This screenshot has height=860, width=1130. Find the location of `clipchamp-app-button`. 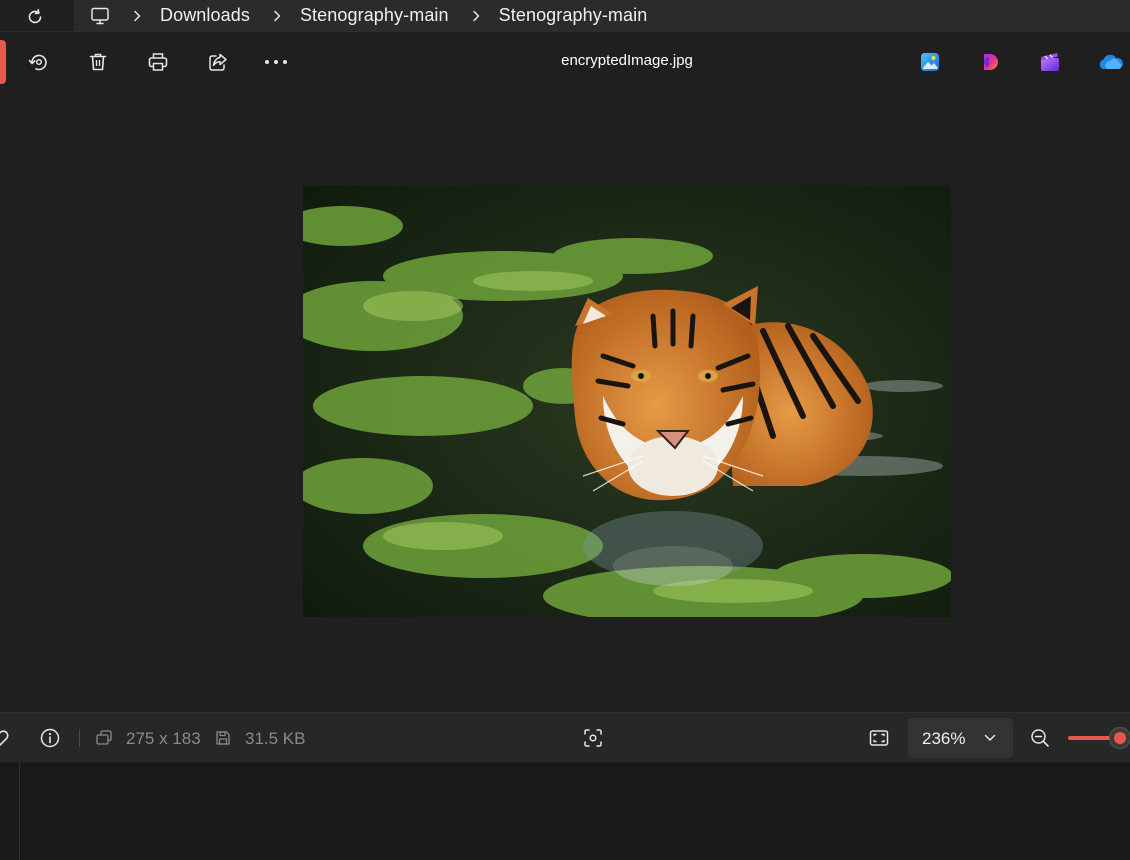

clipchamp-app-button is located at coordinates (1050, 62).